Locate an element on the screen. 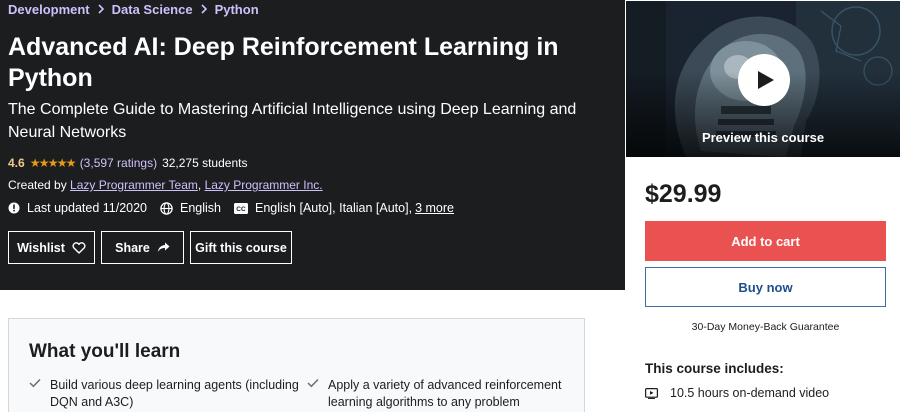  breadcrumb: Development Data Science Python is located at coordinates (133, 9).